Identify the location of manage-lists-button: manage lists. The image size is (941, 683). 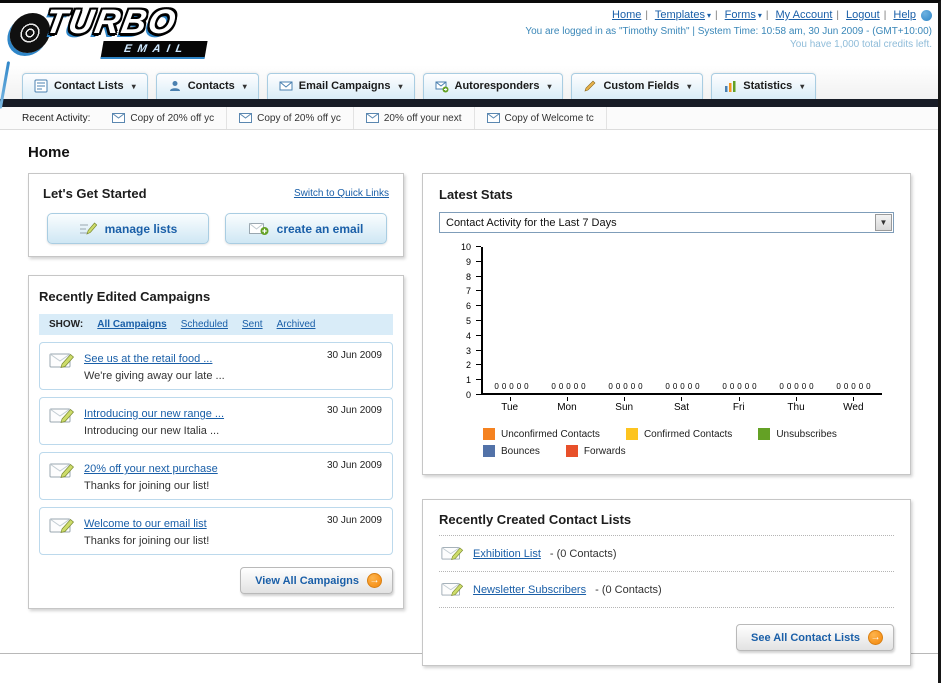
(128, 228).